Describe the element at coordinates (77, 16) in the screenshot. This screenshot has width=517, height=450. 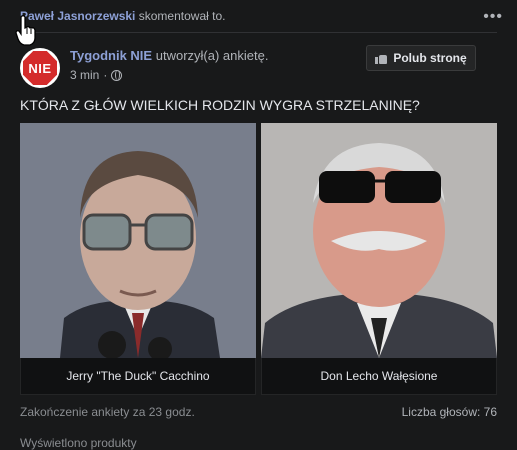
I see `activity-user-link: Paweł Jasnorzewski` at that location.